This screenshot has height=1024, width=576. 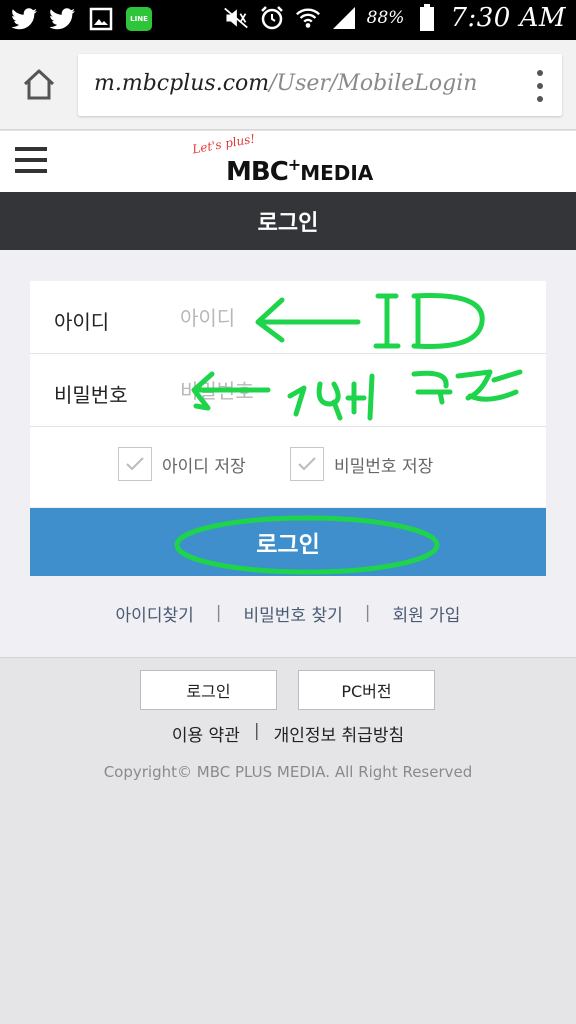 What do you see at coordinates (350, 318) in the screenshot?
I see `id-input` at bounding box center [350, 318].